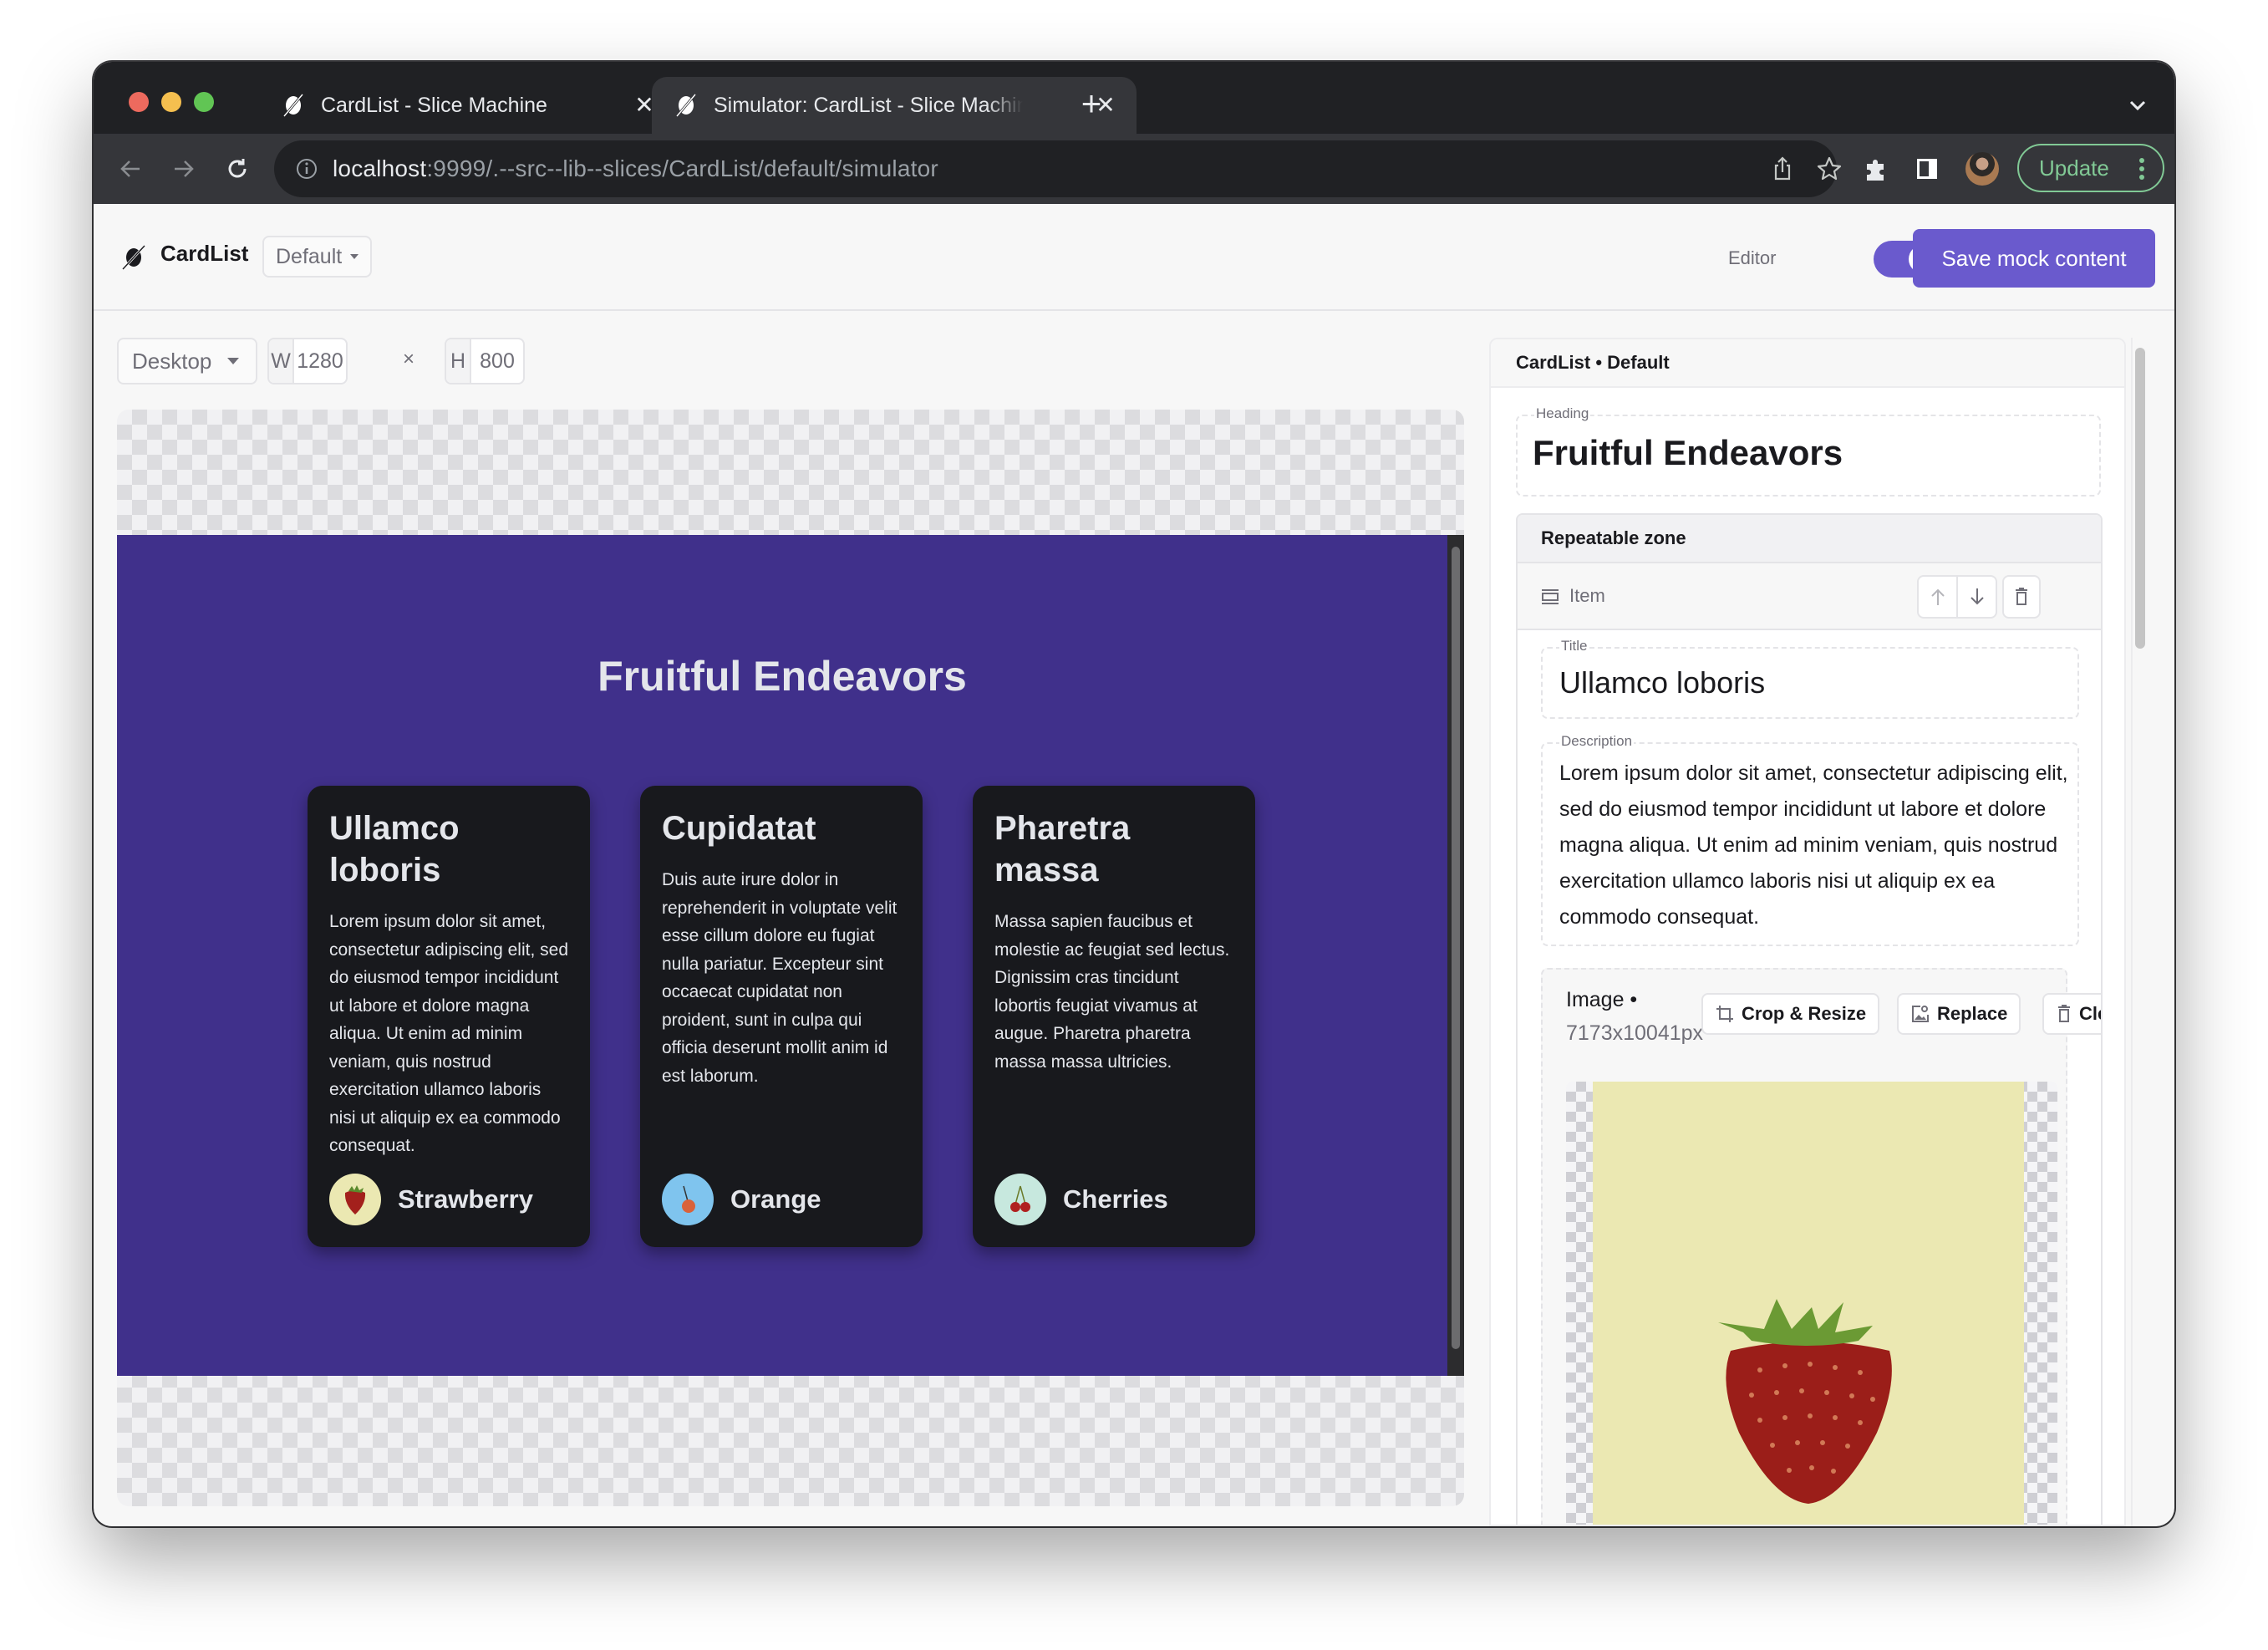 The image size is (2268, 1650). I want to click on heading-field-value: Fruitful Endeavors, so click(1688, 453).